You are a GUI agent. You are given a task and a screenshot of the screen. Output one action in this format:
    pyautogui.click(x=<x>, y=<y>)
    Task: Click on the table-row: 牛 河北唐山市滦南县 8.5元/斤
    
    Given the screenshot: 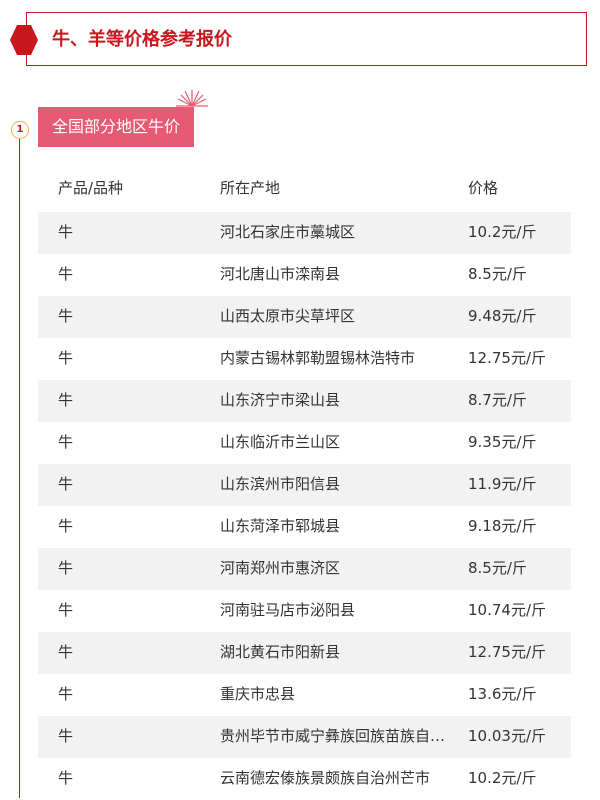 What is the action you would take?
    pyautogui.click(x=304, y=275)
    